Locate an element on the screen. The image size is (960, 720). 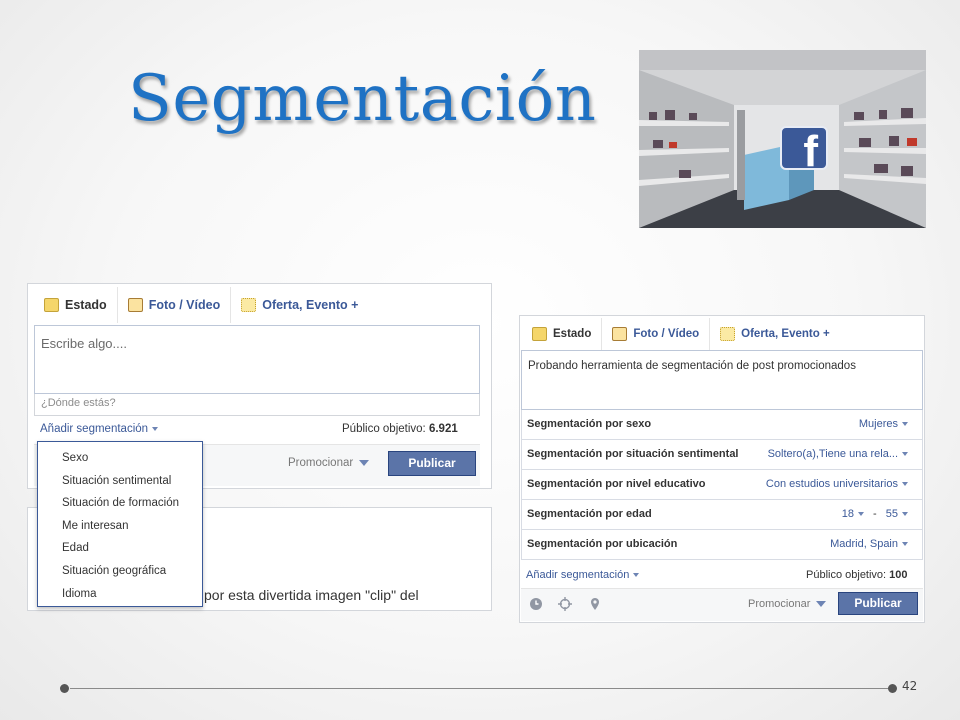
target-icon is located at coordinates (565, 604).